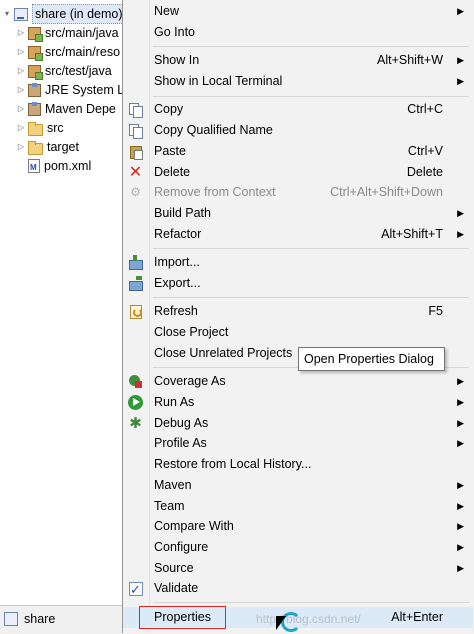 The image size is (474, 634). Describe the element at coordinates (298, 151) in the screenshot. I see `menu-item-paste: Paste Ctrl+V` at that location.